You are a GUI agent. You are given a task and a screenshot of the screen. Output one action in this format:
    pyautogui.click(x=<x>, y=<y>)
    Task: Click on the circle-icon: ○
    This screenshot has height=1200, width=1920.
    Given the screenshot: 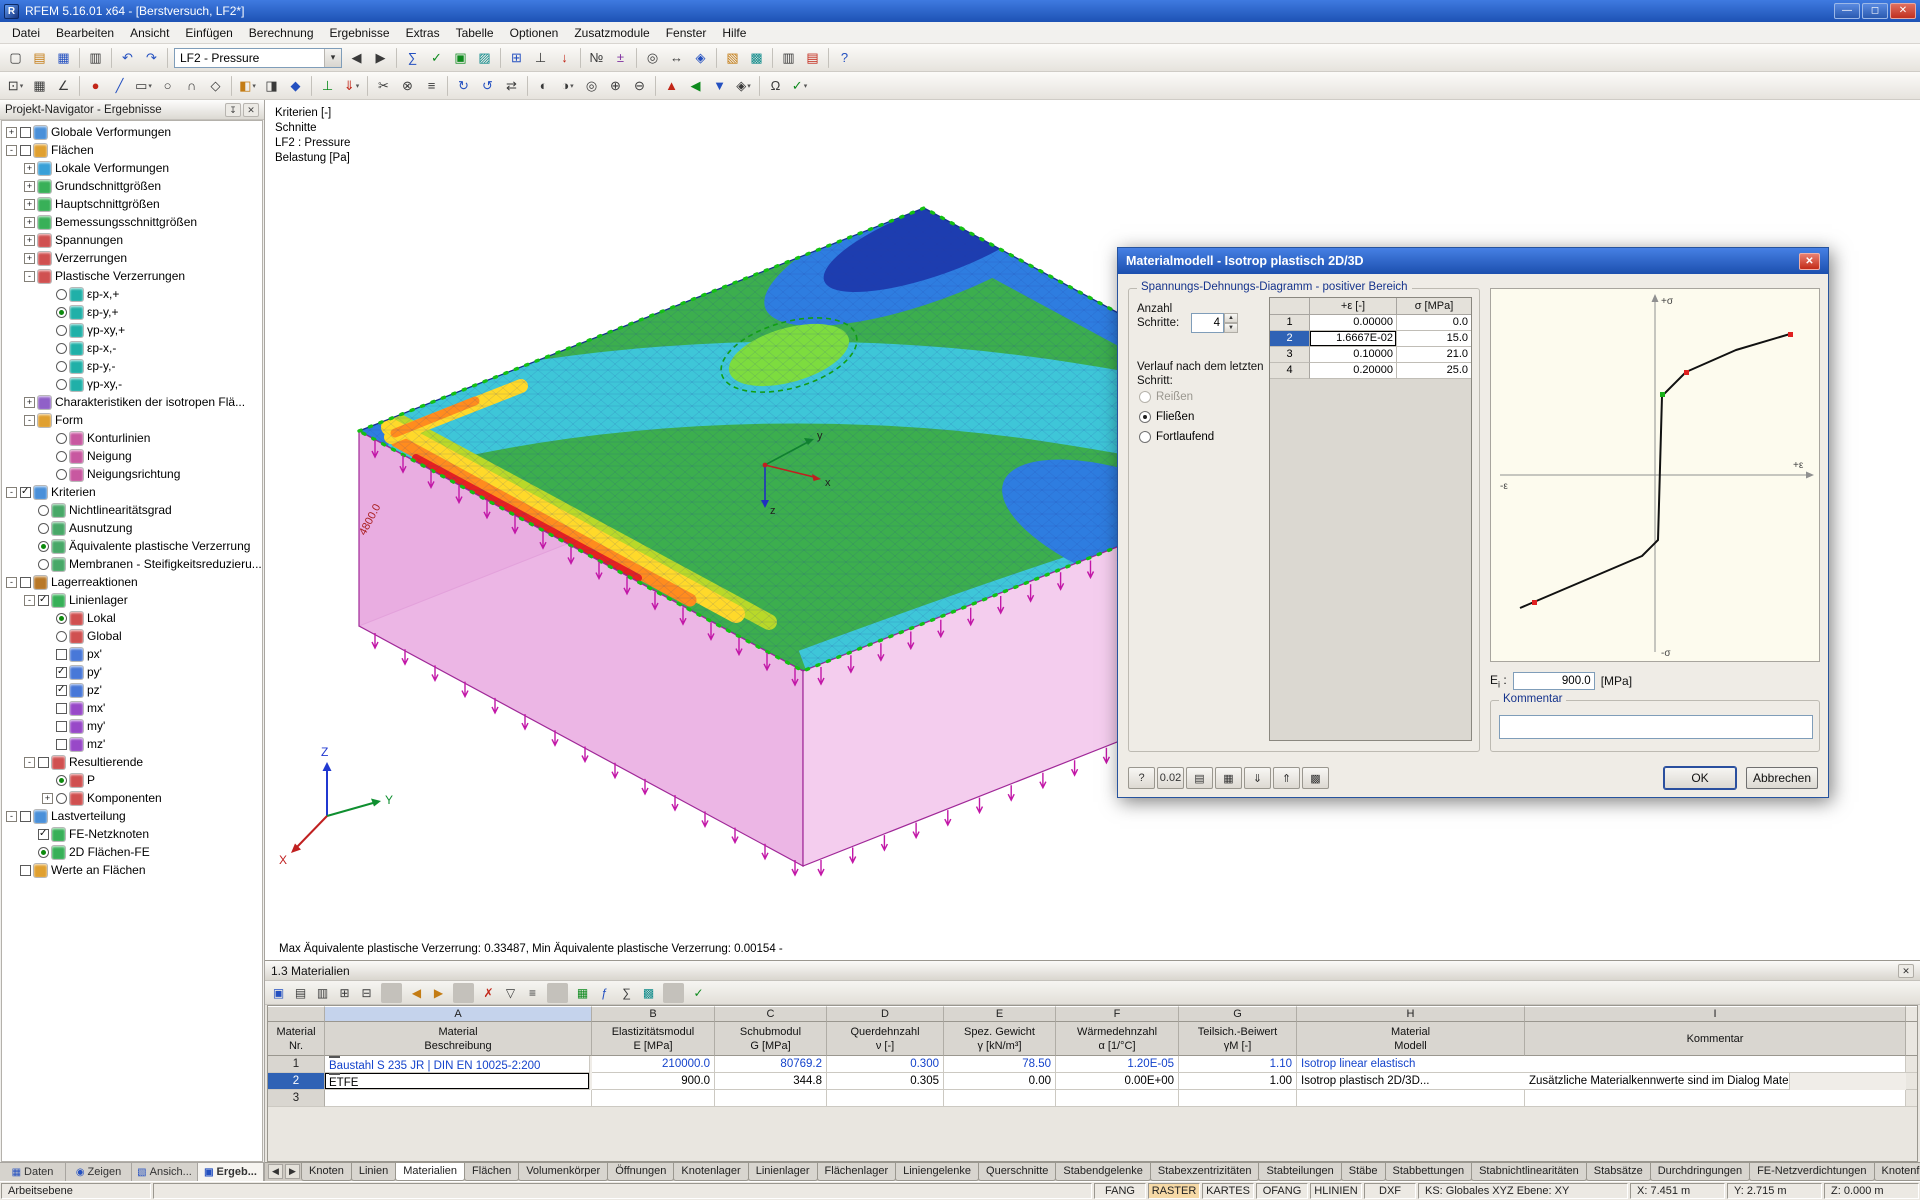 What is the action you would take?
    pyautogui.click(x=167, y=85)
    